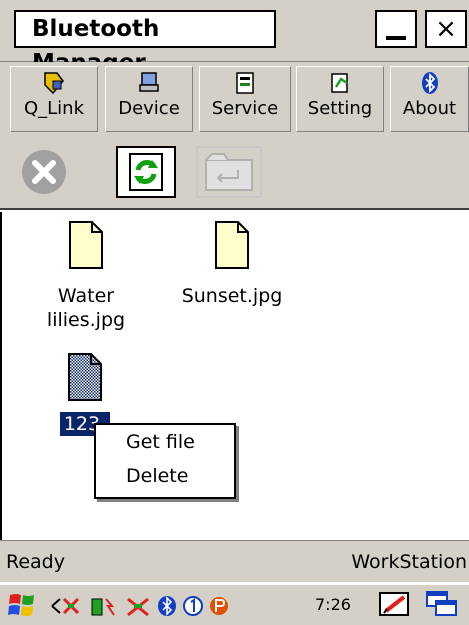 This screenshot has width=469, height=625. What do you see at coordinates (245, 81) in the screenshot?
I see `service-icon` at bounding box center [245, 81].